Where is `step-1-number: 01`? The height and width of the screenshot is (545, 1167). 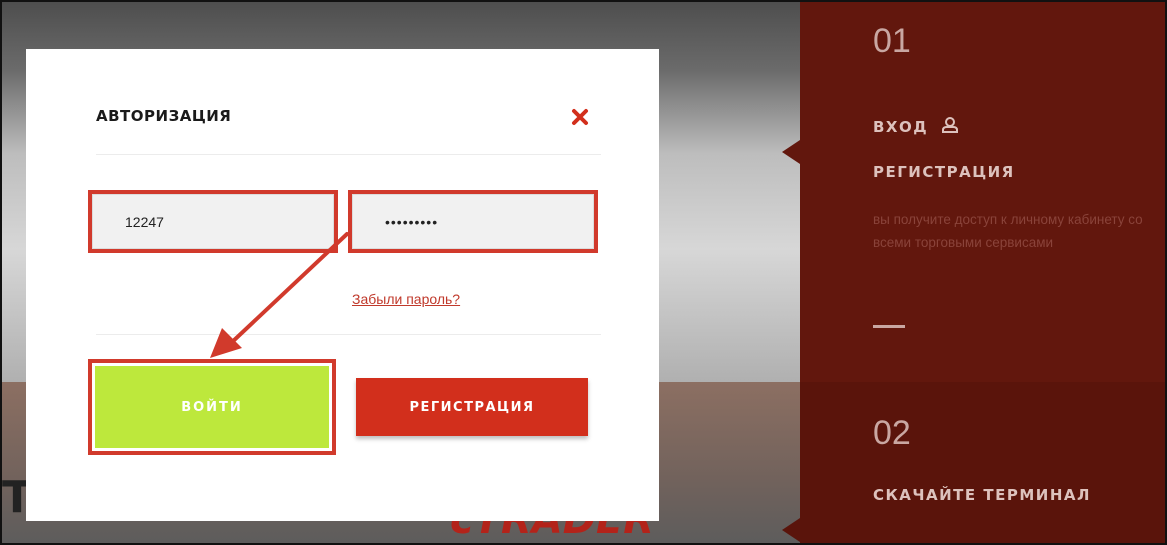
step-1-number: 01 is located at coordinates (892, 41).